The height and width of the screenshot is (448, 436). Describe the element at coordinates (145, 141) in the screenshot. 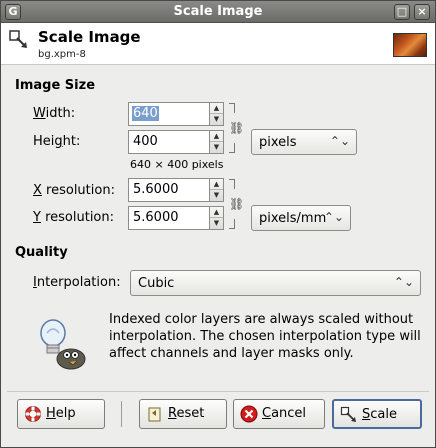

I see `height-value: 400` at that location.